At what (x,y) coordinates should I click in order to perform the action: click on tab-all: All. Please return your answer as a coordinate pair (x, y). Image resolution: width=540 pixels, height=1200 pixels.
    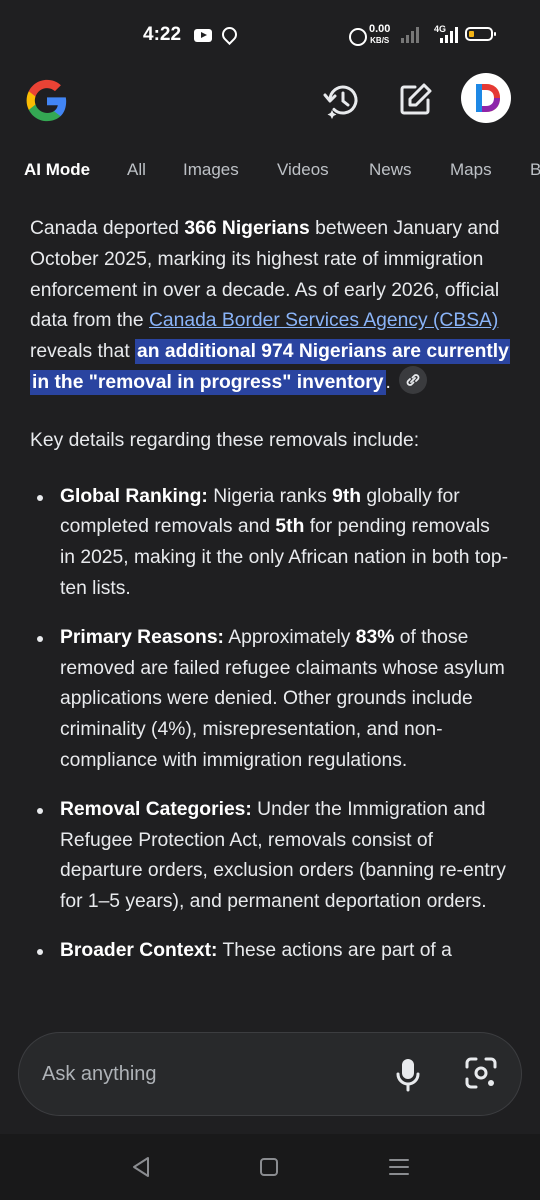
    Looking at the image, I should click on (136, 170).